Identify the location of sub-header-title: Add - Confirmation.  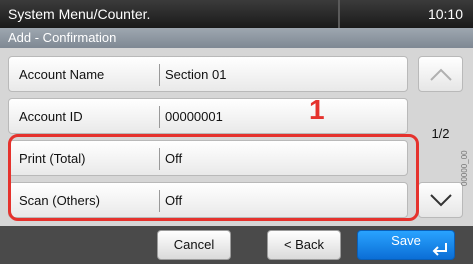
(62, 37).